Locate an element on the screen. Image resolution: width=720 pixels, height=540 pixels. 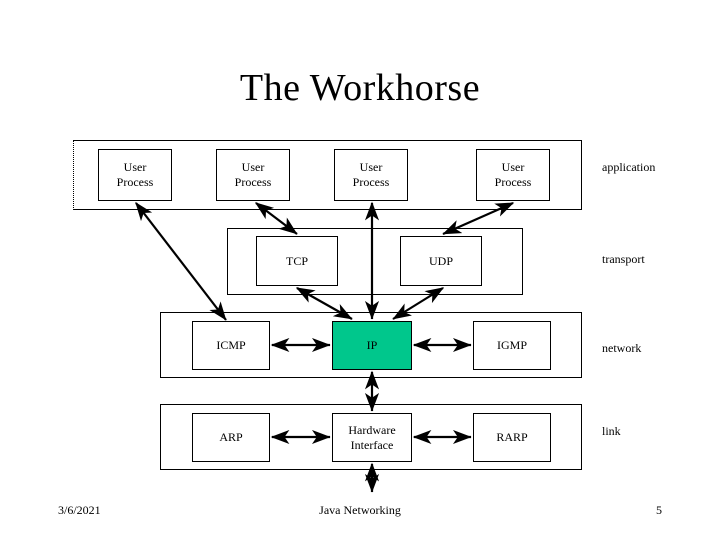
box-tcp: TCP is located at coordinates (297, 261).